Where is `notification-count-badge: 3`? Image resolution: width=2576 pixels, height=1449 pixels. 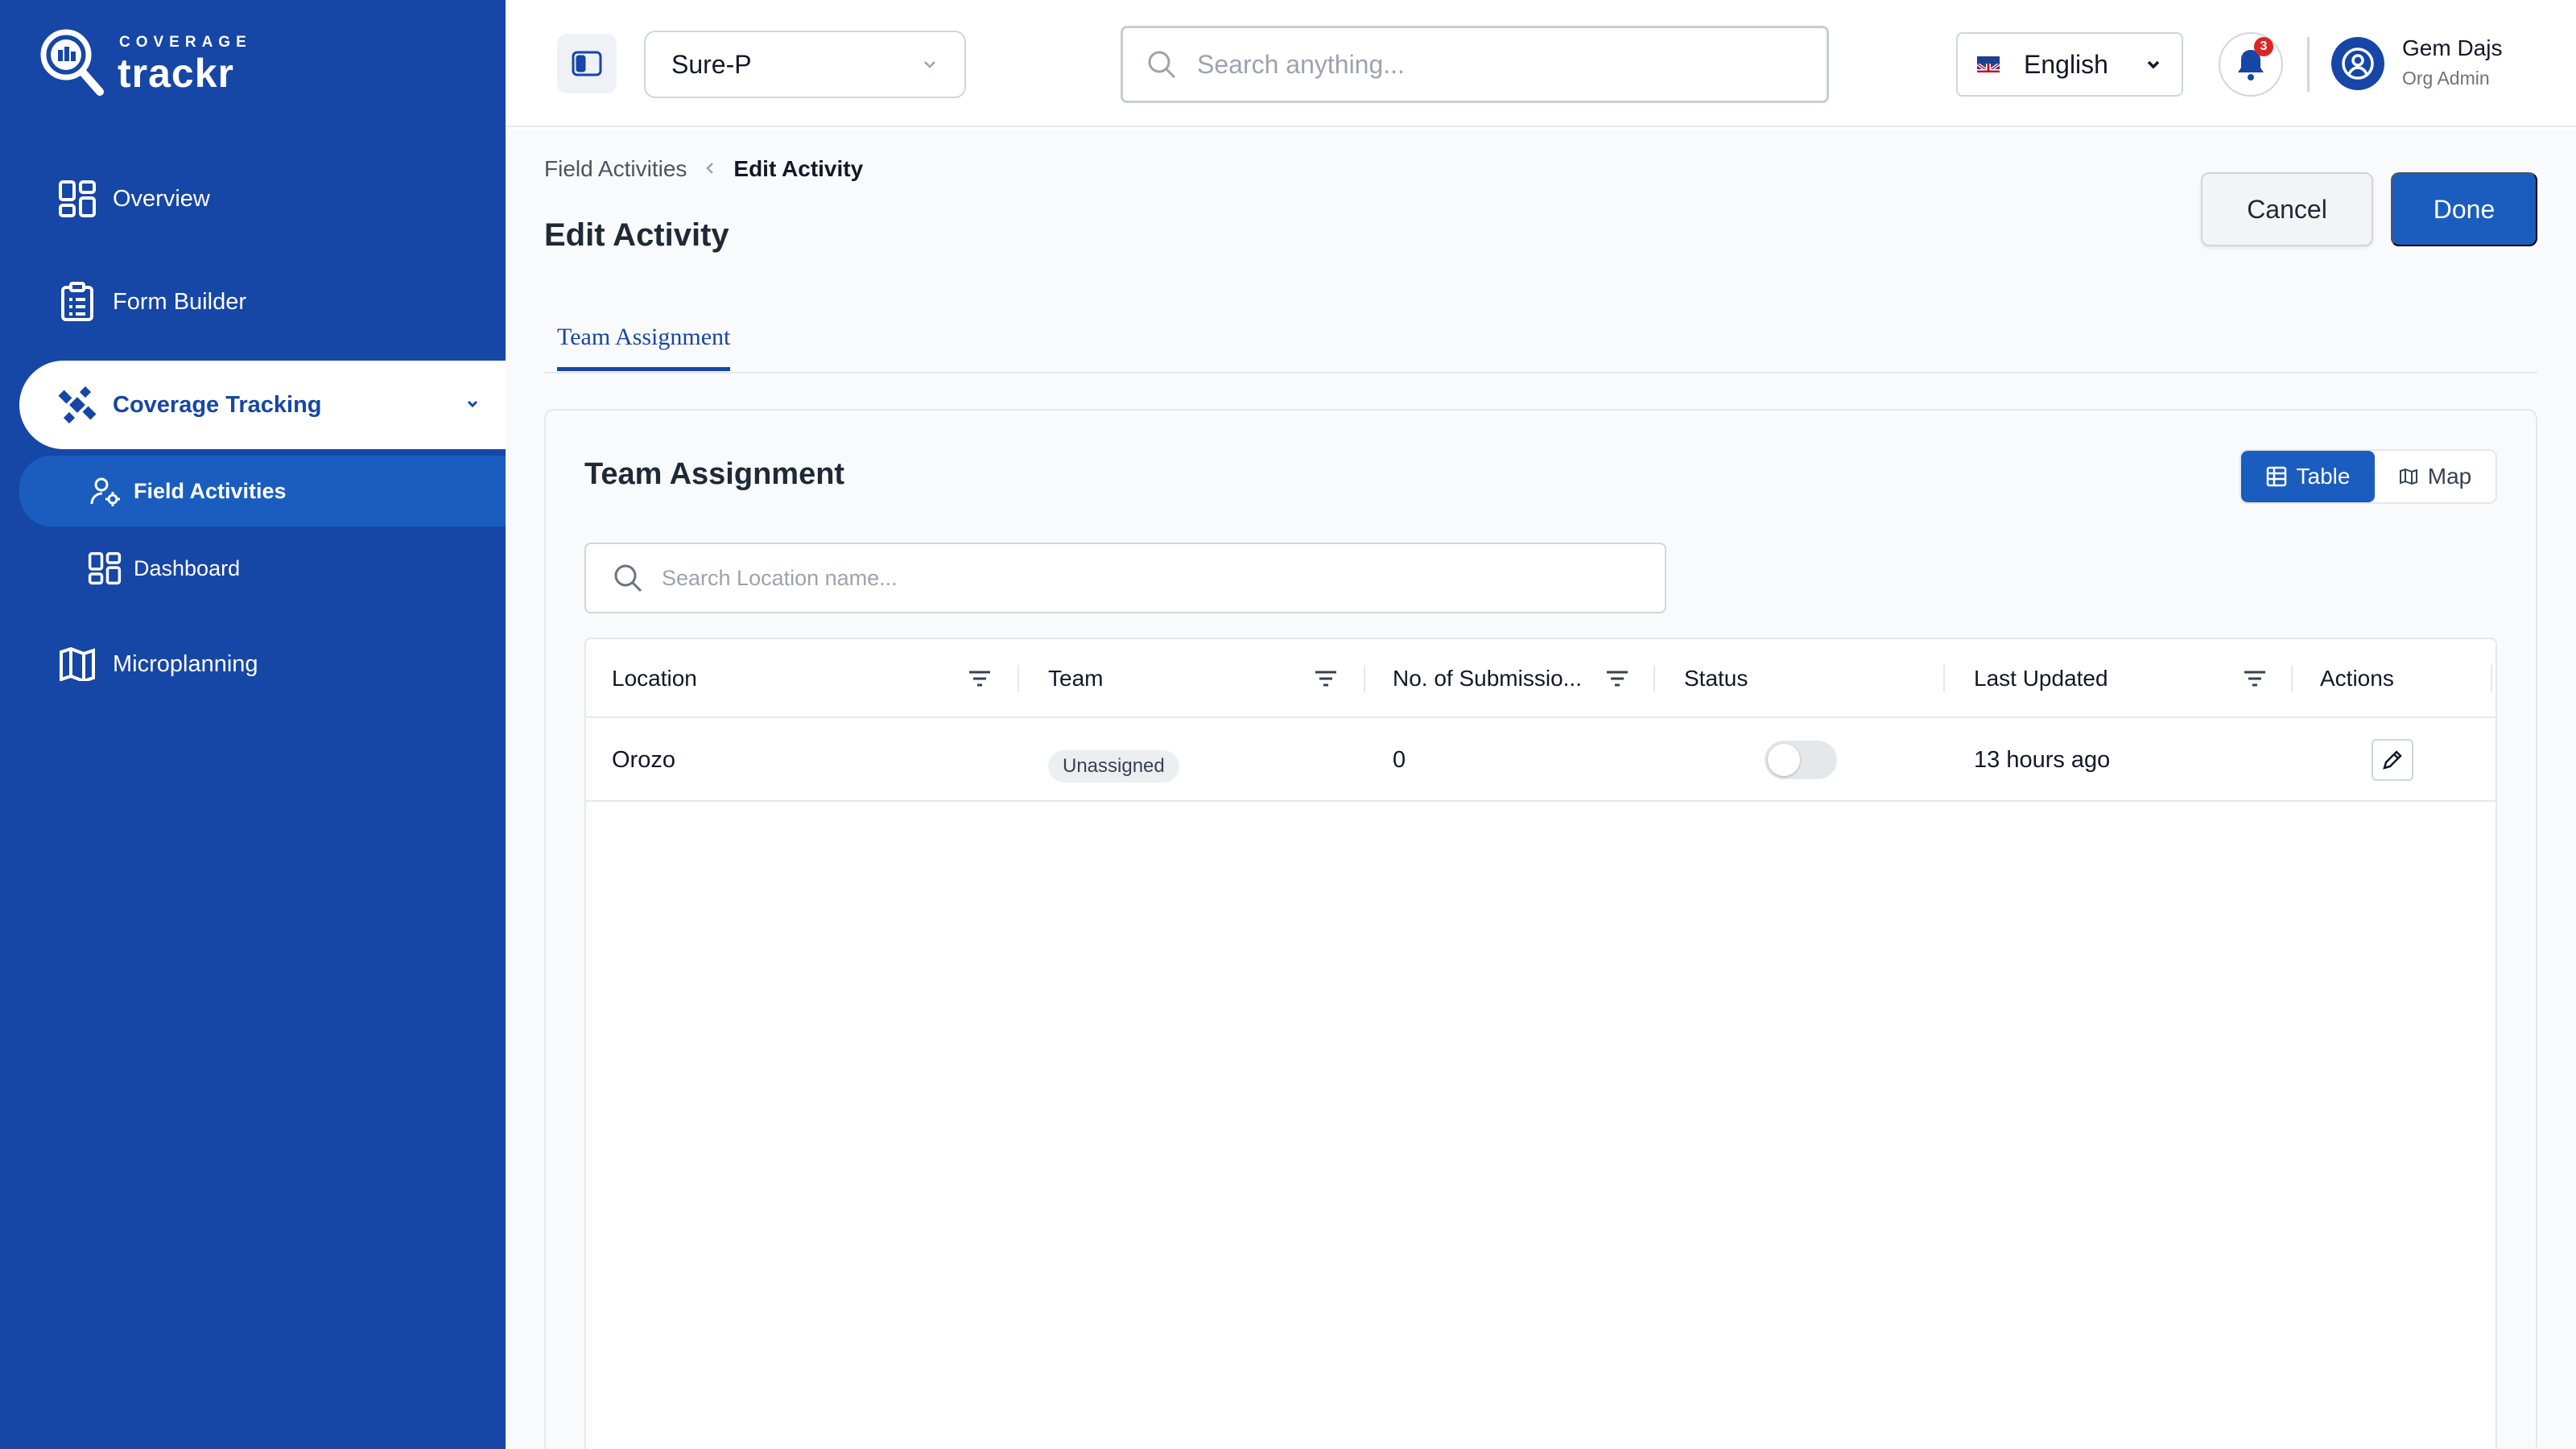
notification-count-badge: 3 is located at coordinates (2263, 46).